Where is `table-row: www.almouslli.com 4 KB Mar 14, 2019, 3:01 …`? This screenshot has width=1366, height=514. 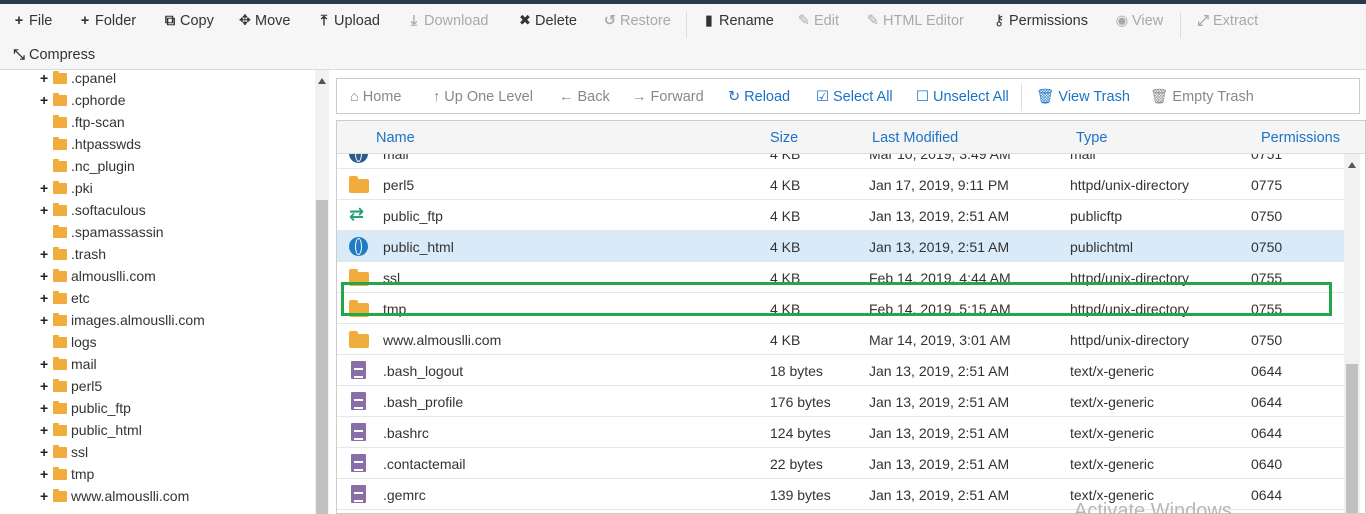
table-row: www.almouslli.com 4 KB Mar 14, 2019, 3:01 … is located at coordinates (840, 339).